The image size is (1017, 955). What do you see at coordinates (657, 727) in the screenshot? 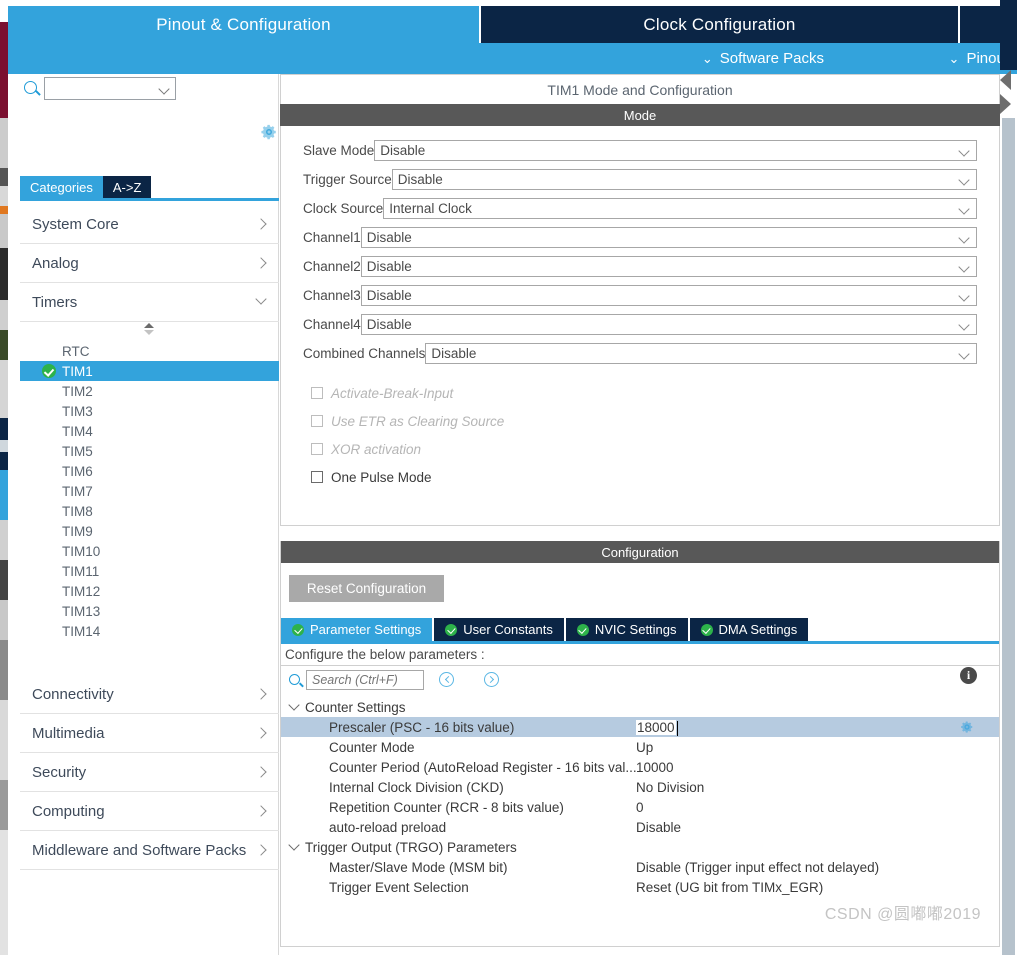
I see `param-value-input: 18000` at bounding box center [657, 727].